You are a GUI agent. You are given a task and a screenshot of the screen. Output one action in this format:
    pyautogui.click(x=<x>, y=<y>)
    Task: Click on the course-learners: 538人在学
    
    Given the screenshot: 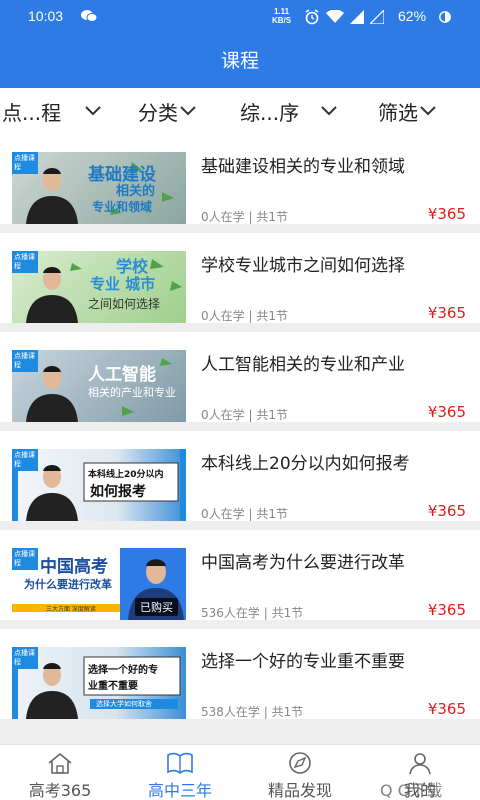 What is the action you would take?
    pyautogui.click(x=230, y=712)
    